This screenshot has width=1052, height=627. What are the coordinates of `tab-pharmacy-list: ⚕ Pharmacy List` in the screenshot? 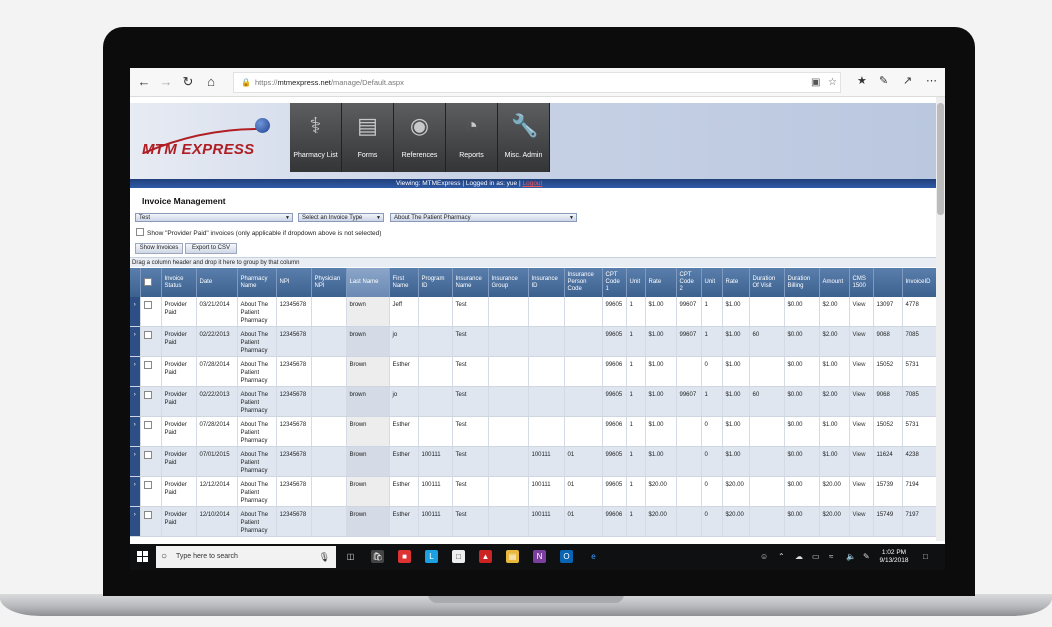 It's located at (316, 137).